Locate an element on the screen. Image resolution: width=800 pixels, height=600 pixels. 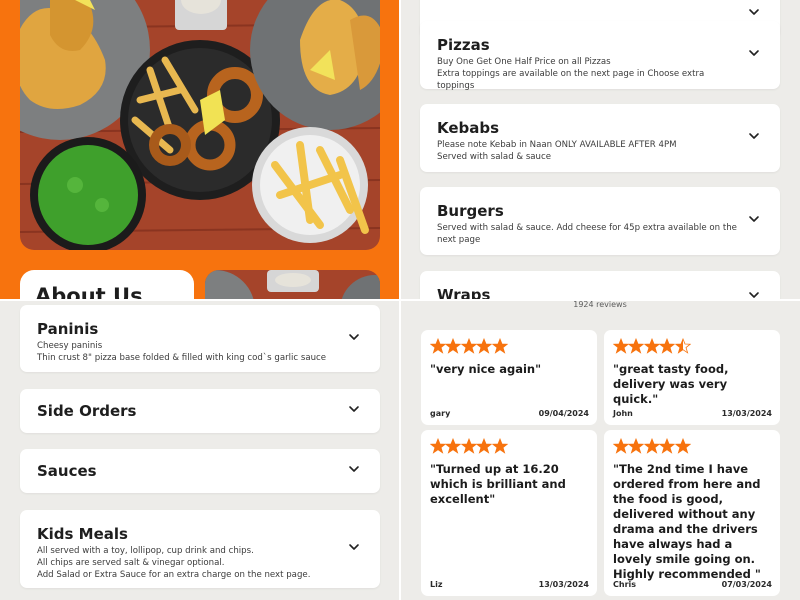
category-title: Kebabs is located at coordinates (468, 128).